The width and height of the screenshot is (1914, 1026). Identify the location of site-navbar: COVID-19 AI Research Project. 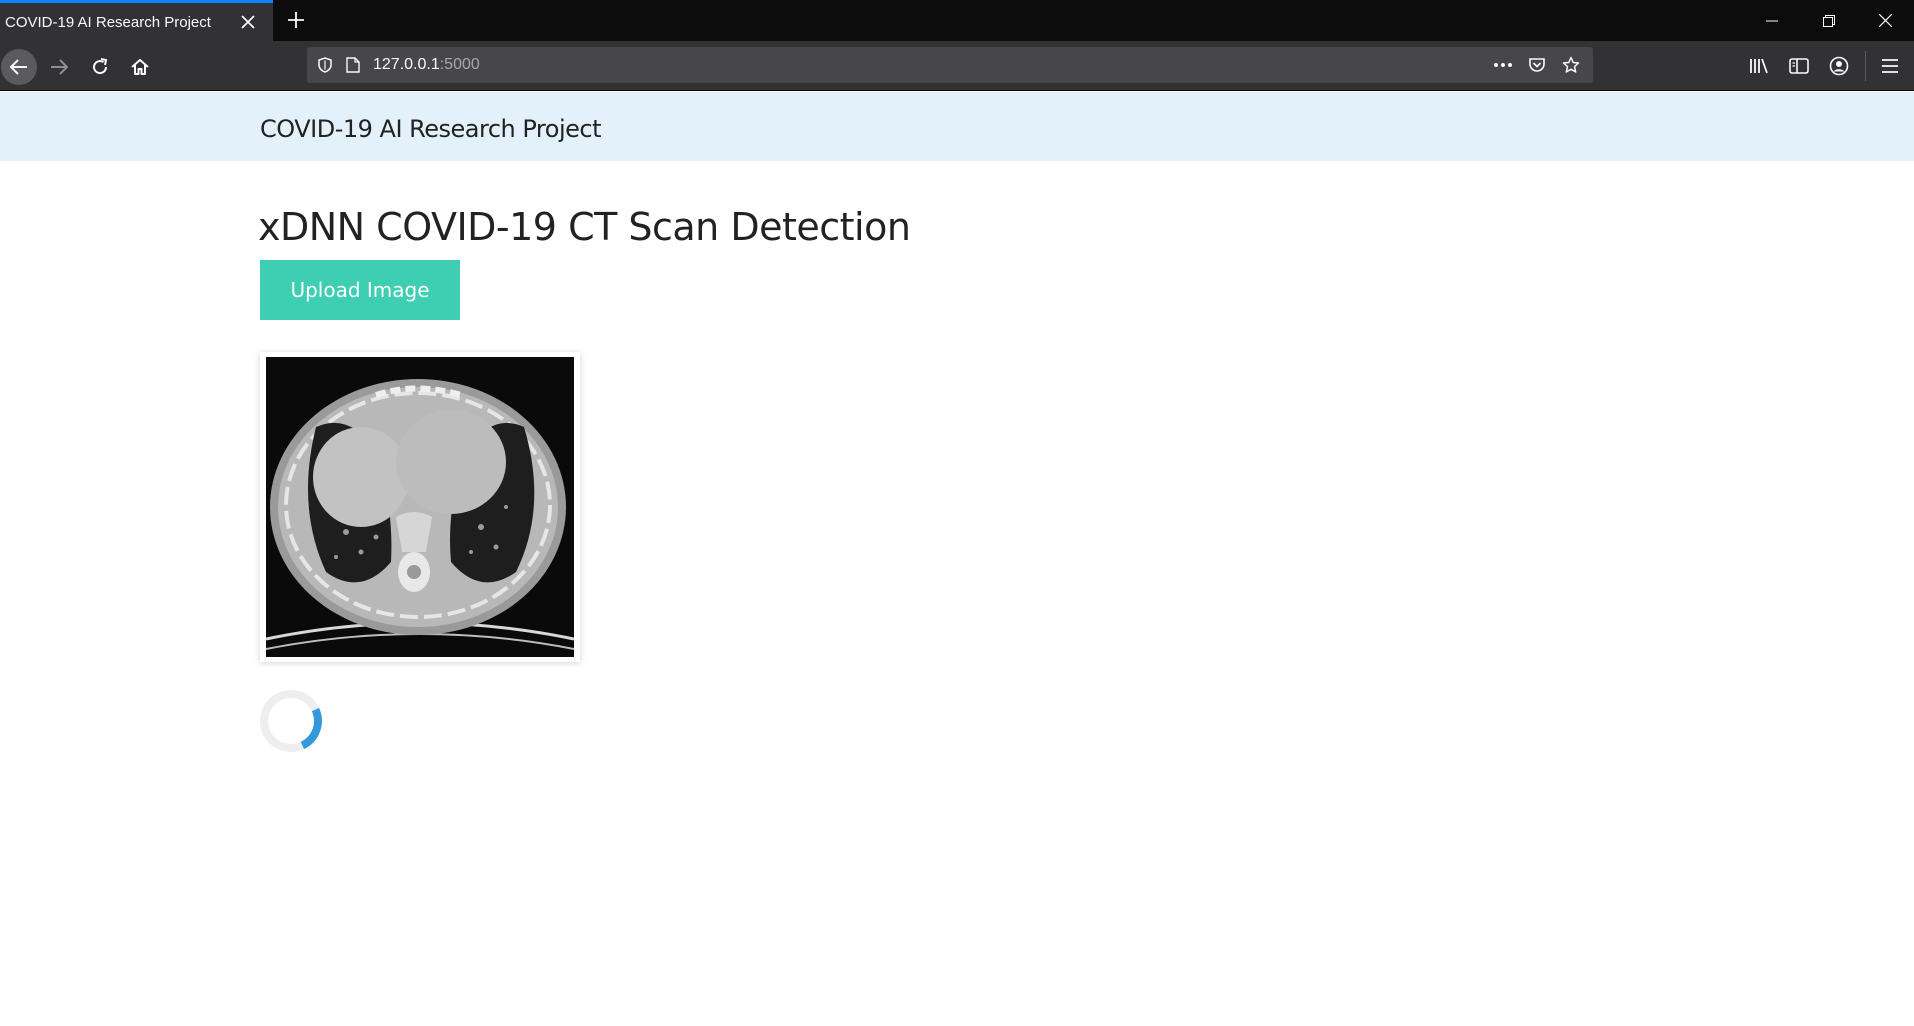
(957, 126).